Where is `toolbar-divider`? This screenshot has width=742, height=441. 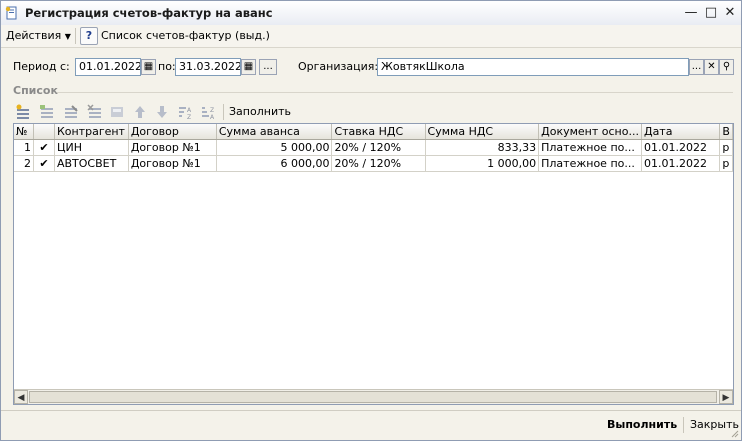 toolbar-divider is located at coordinates (223, 112).